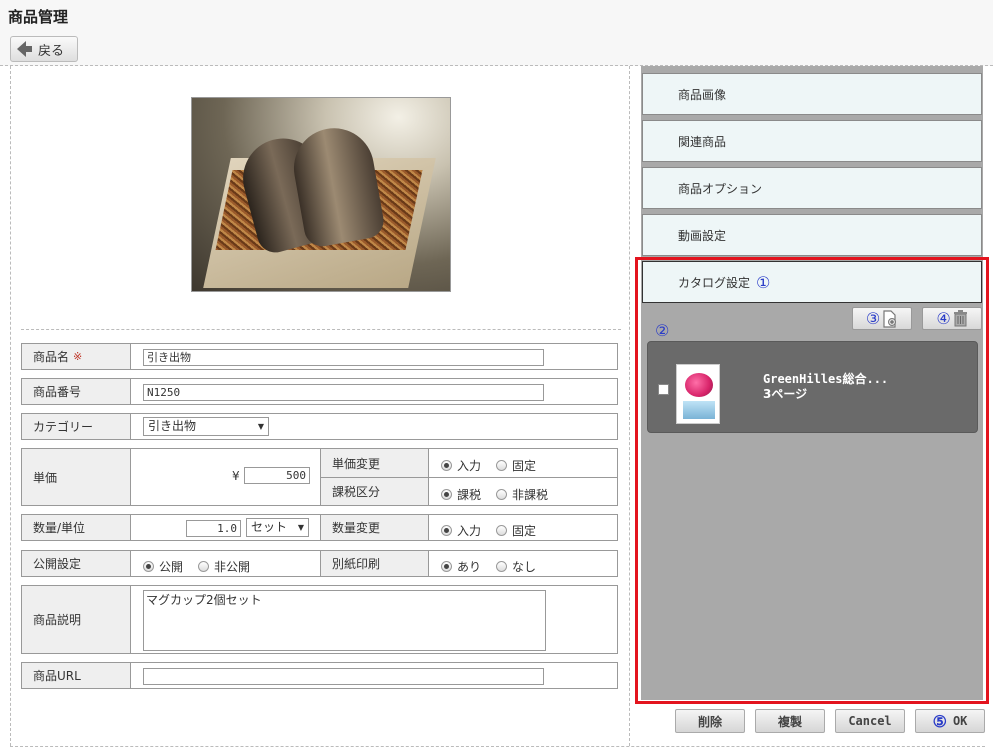 The height and width of the screenshot is (755, 993). What do you see at coordinates (224, 566) in the screenshot?
I see `public-off-radio: 非公開` at bounding box center [224, 566].